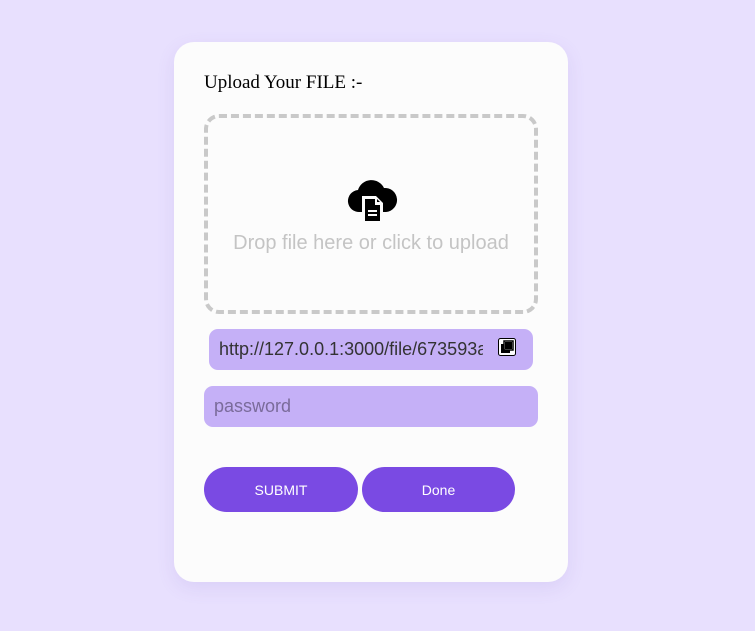  What do you see at coordinates (281, 489) in the screenshot?
I see `submit-button: SUBMIT` at bounding box center [281, 489].